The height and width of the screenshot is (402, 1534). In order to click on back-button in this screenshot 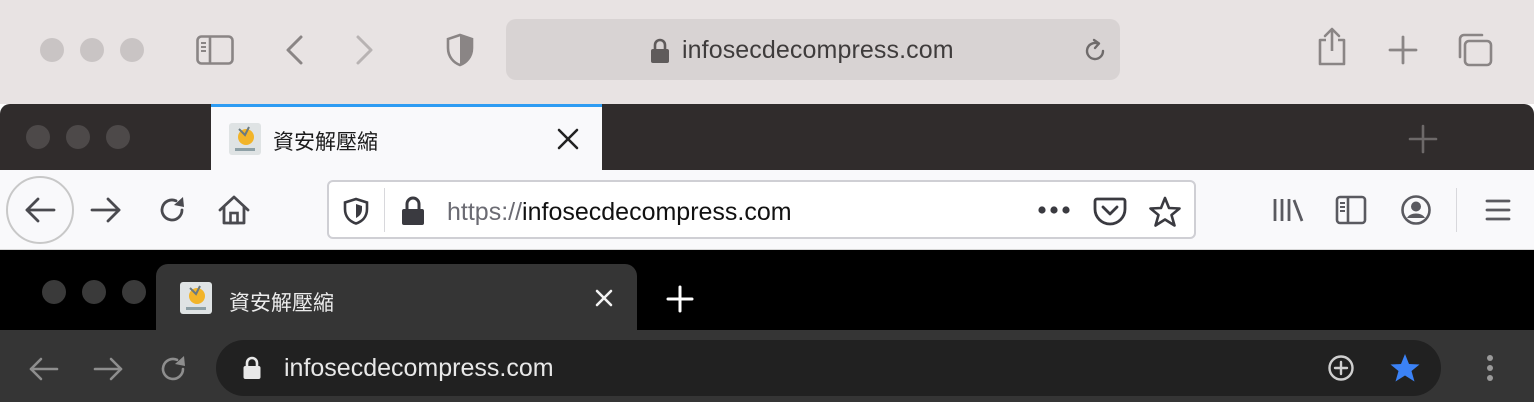, I will do `click(294, 50)`.